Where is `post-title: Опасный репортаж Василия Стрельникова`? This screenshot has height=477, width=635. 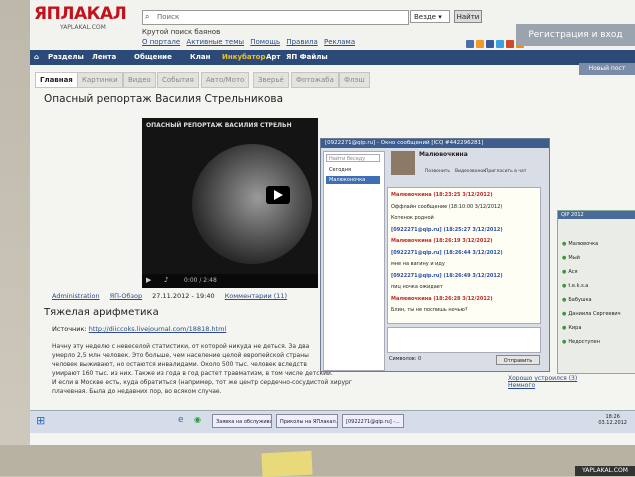
post-title: Опасный репортаж Василия Стрельникова is located at coordinates (163, 99).